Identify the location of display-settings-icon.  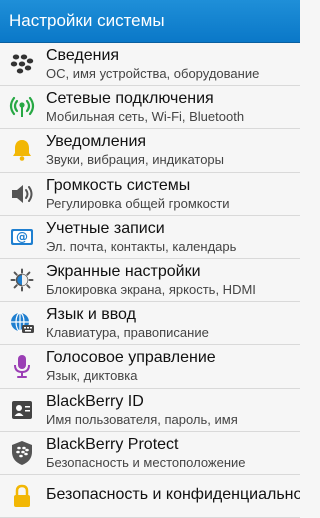
(22, 280).